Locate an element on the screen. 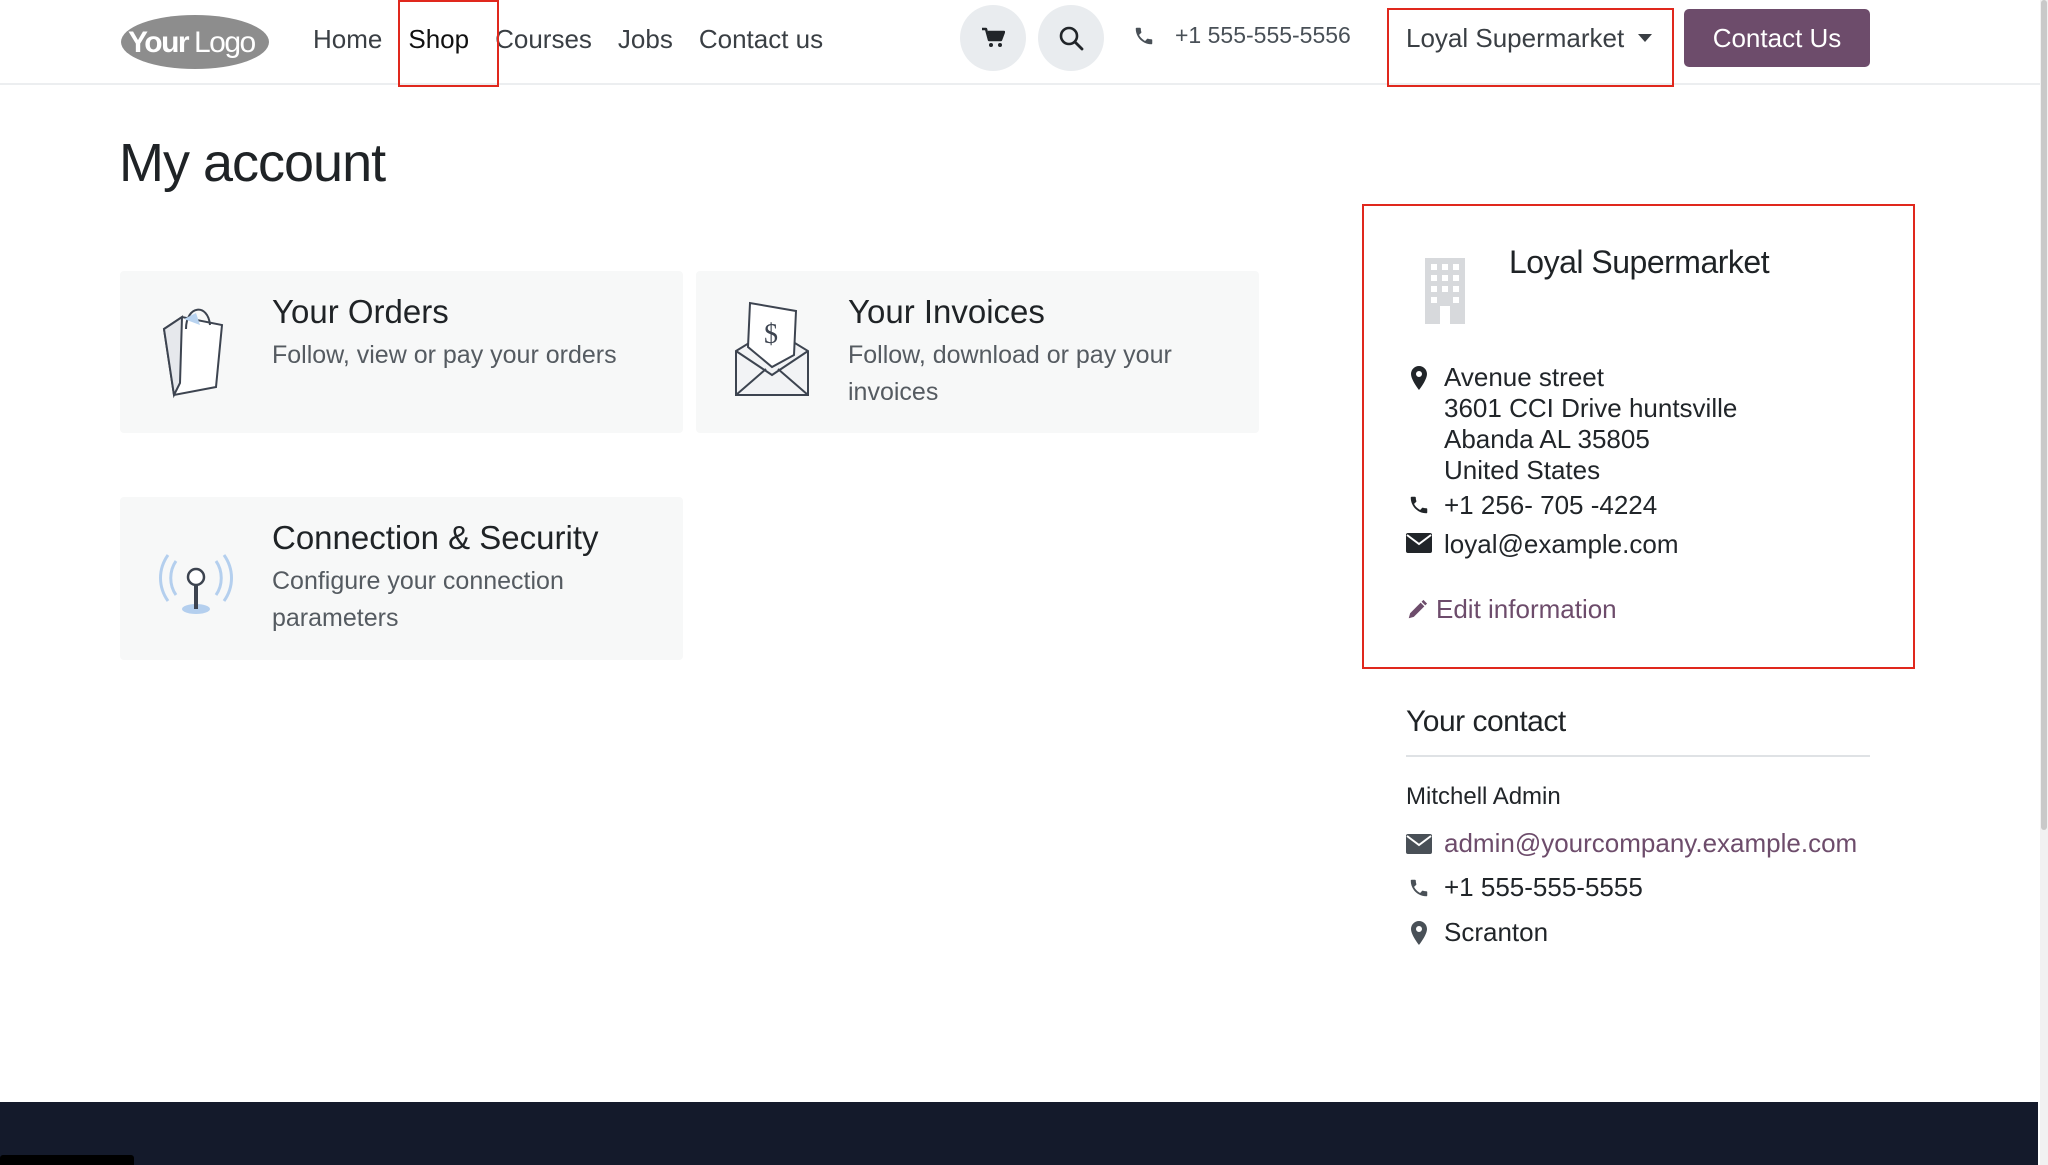 This screenshot has width=2048, height=1165. contact-email: admin@yourcompany.example.com is located at coordinates (1631, 843).